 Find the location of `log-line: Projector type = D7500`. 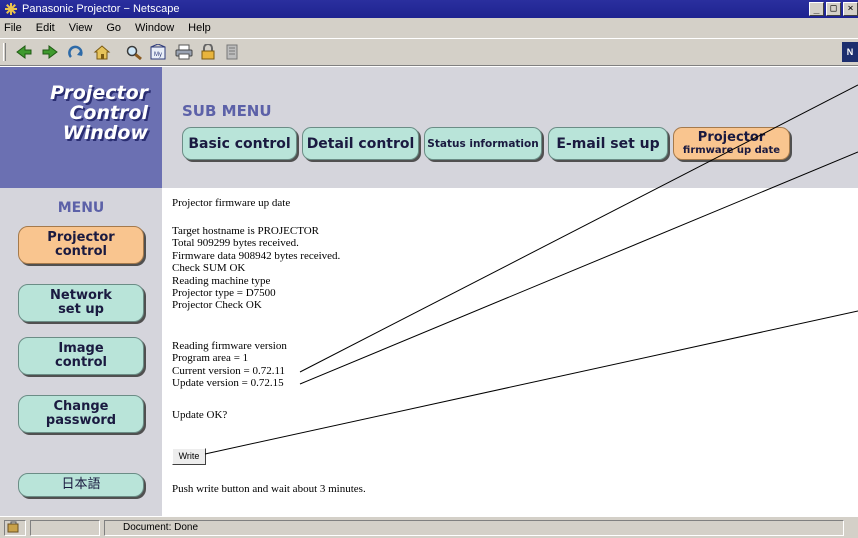

log-line: Projector type = D7500 is located at coordinates (224, 293).